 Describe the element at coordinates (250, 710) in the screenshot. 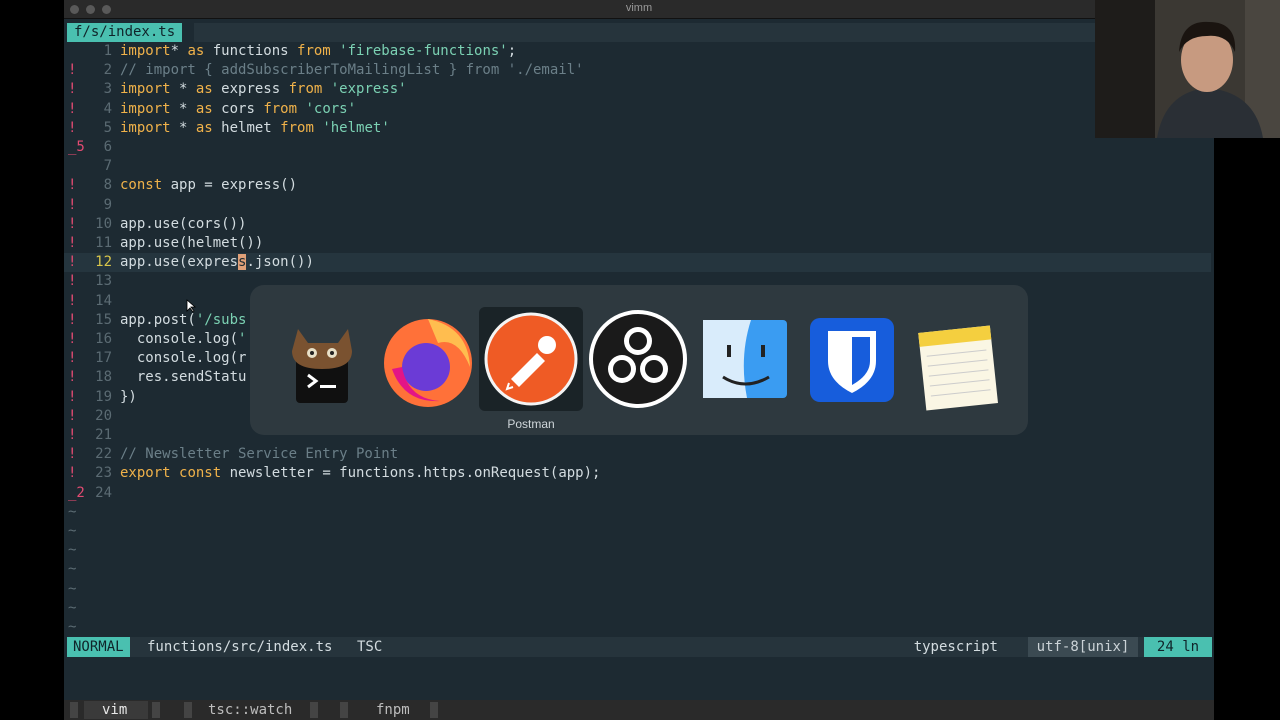

I see `tmux-tab-tsc-watch: tsc::watch` at that location.